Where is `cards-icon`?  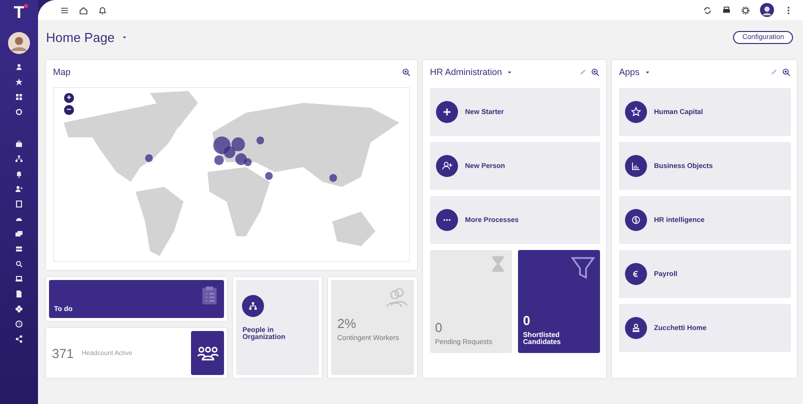 cards-icon is located at coordinates (19, 234).